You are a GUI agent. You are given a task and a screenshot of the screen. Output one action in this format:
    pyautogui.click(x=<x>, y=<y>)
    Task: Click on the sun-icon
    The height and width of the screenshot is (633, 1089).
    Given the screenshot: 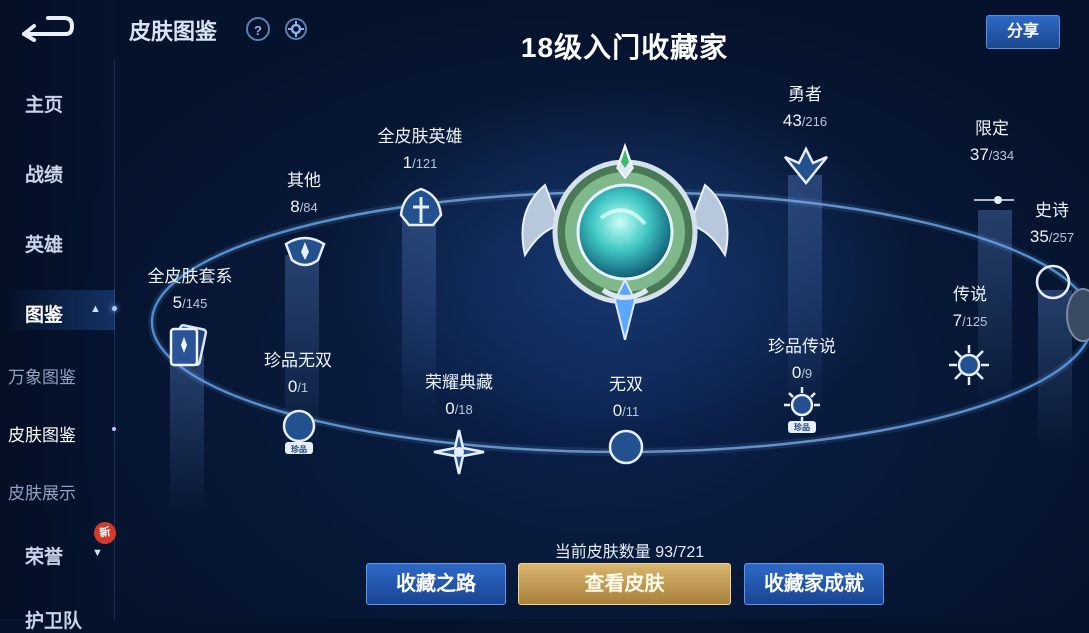 What is the action you would take?
    pyautogui.click(x=969, y=365)
    